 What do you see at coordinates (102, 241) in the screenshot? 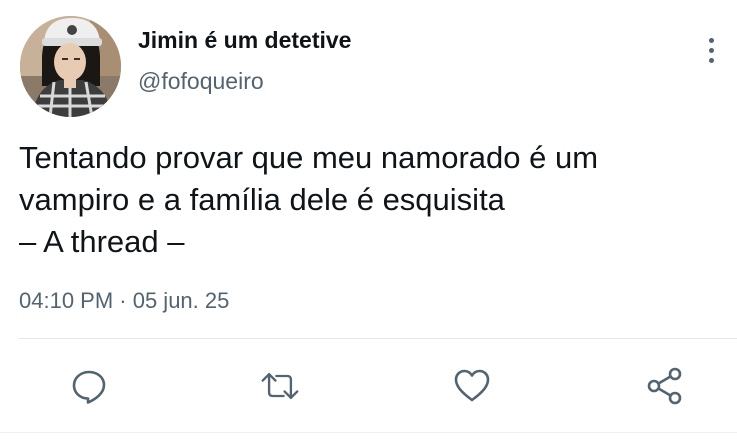
I see `tweet-text-line: – A thread –` at bounding box center [102, 241].